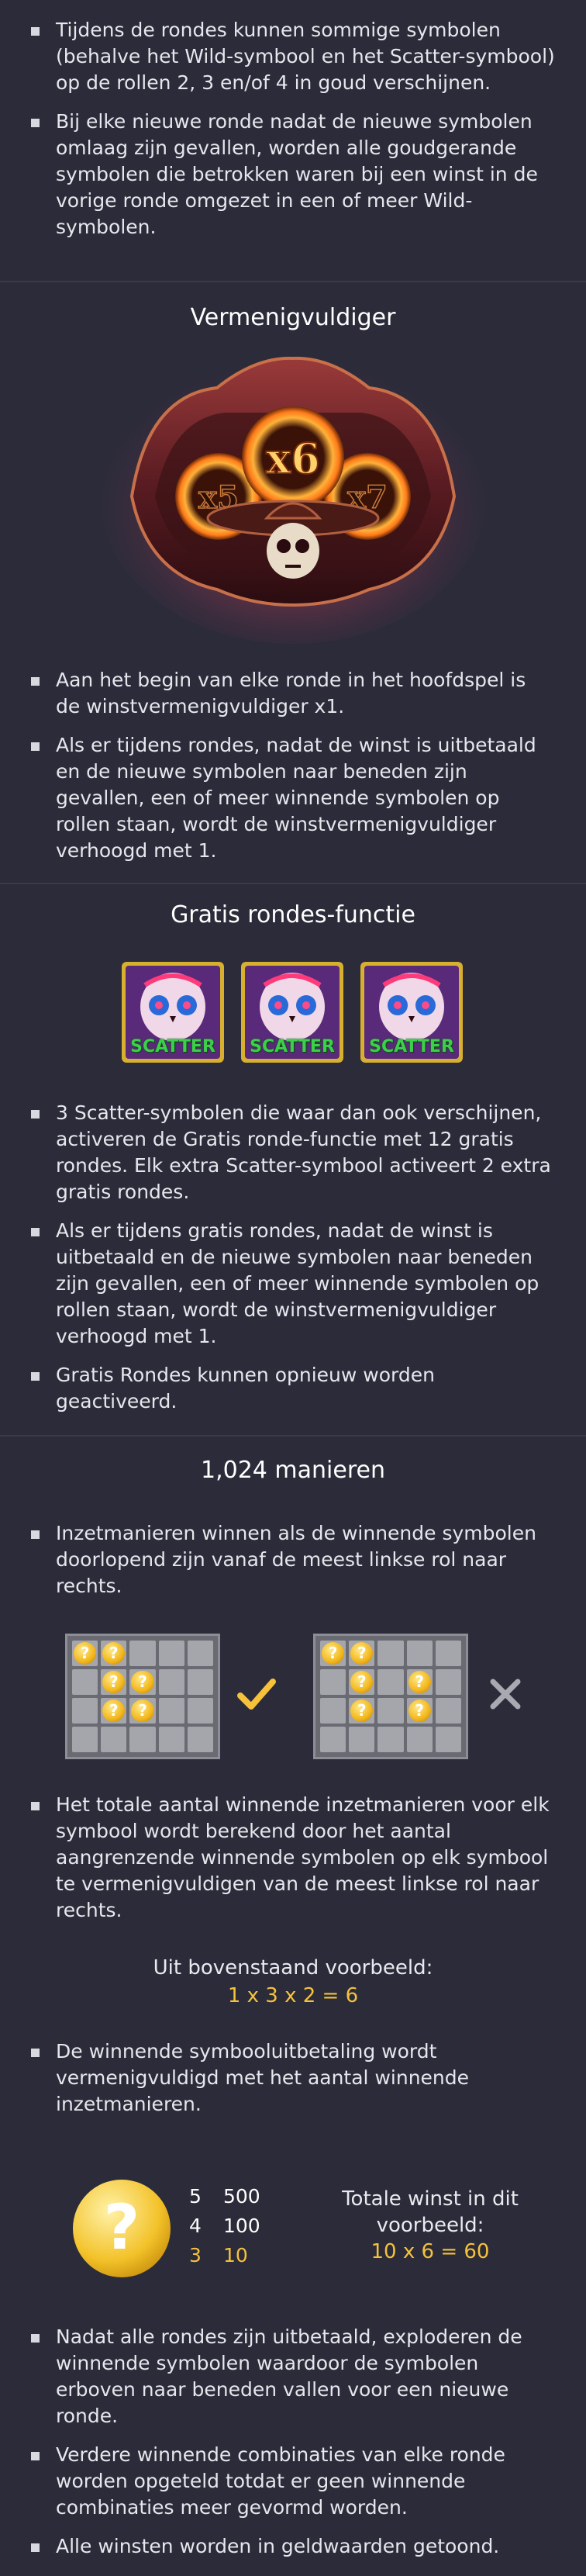 The image size is (586, 2576). Describe the element at coordinates (293, 1995) in the screenshot. I see `example-formula: 1 x 3 x 2 = 6` at that location.